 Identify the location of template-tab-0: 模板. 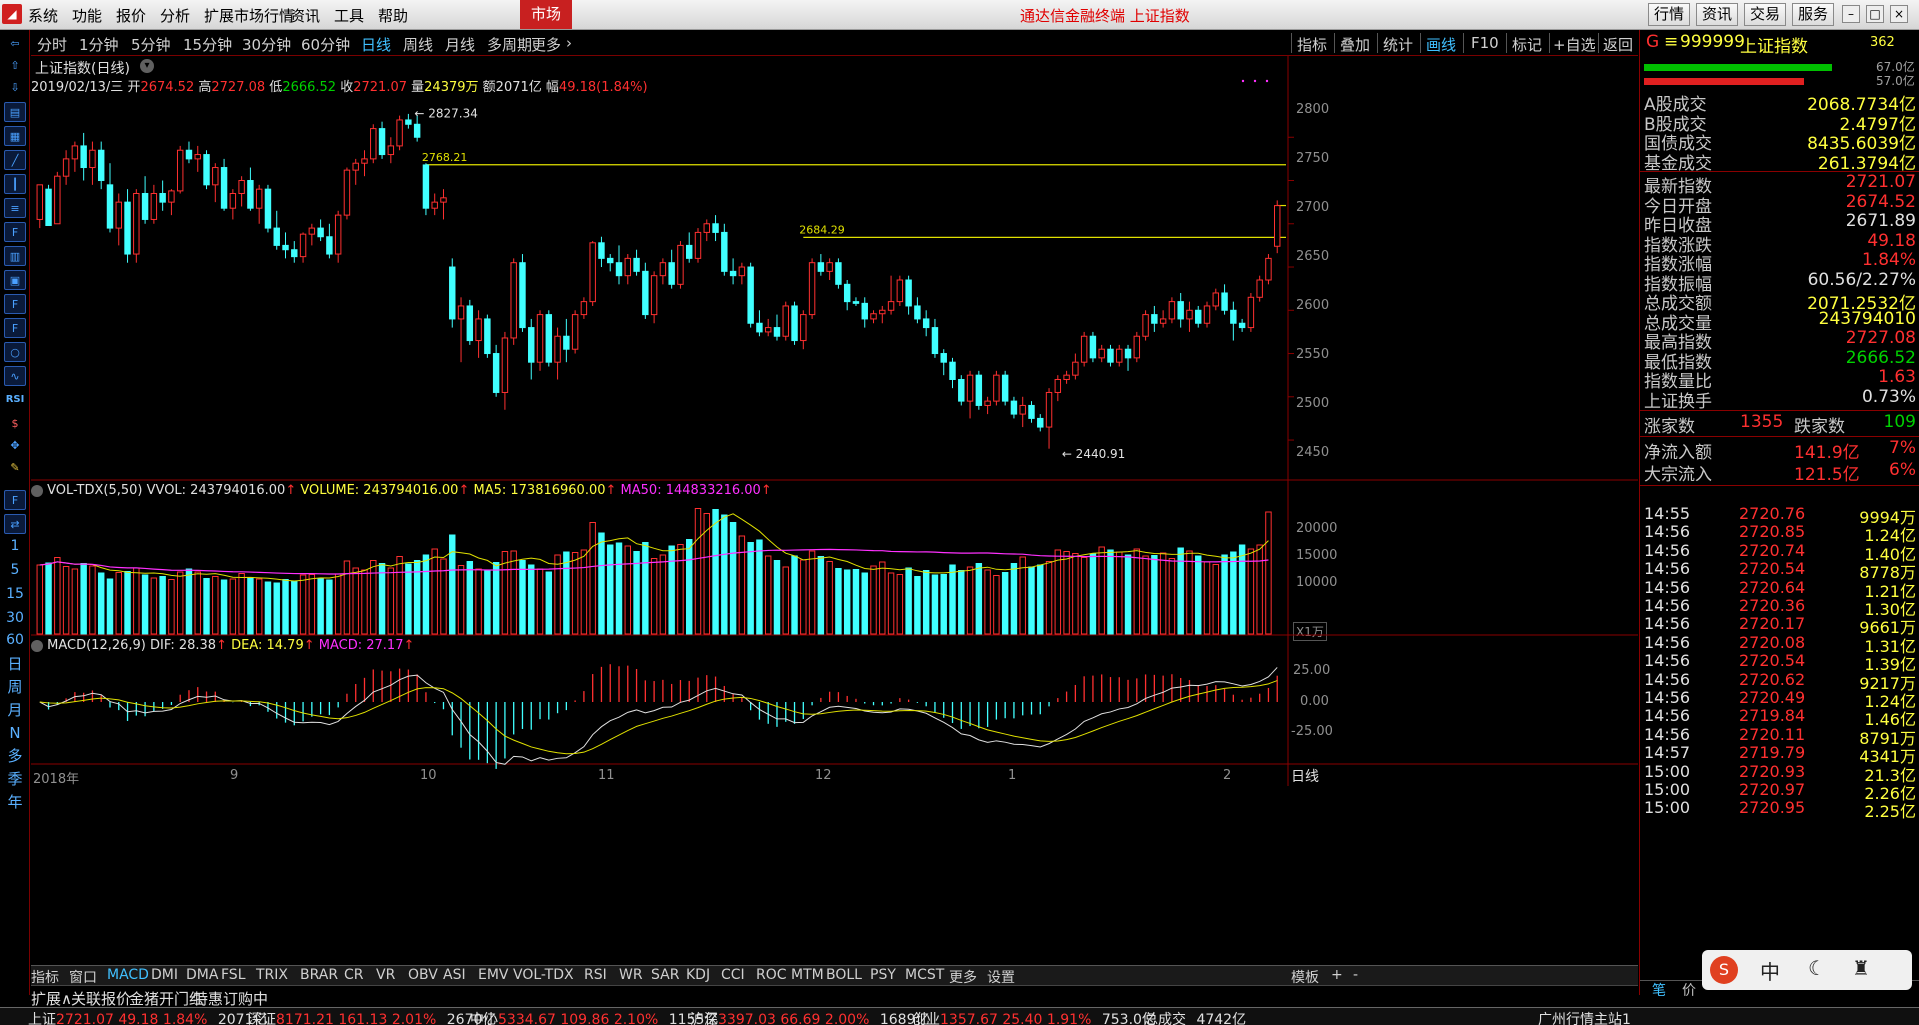
(1305, 977).